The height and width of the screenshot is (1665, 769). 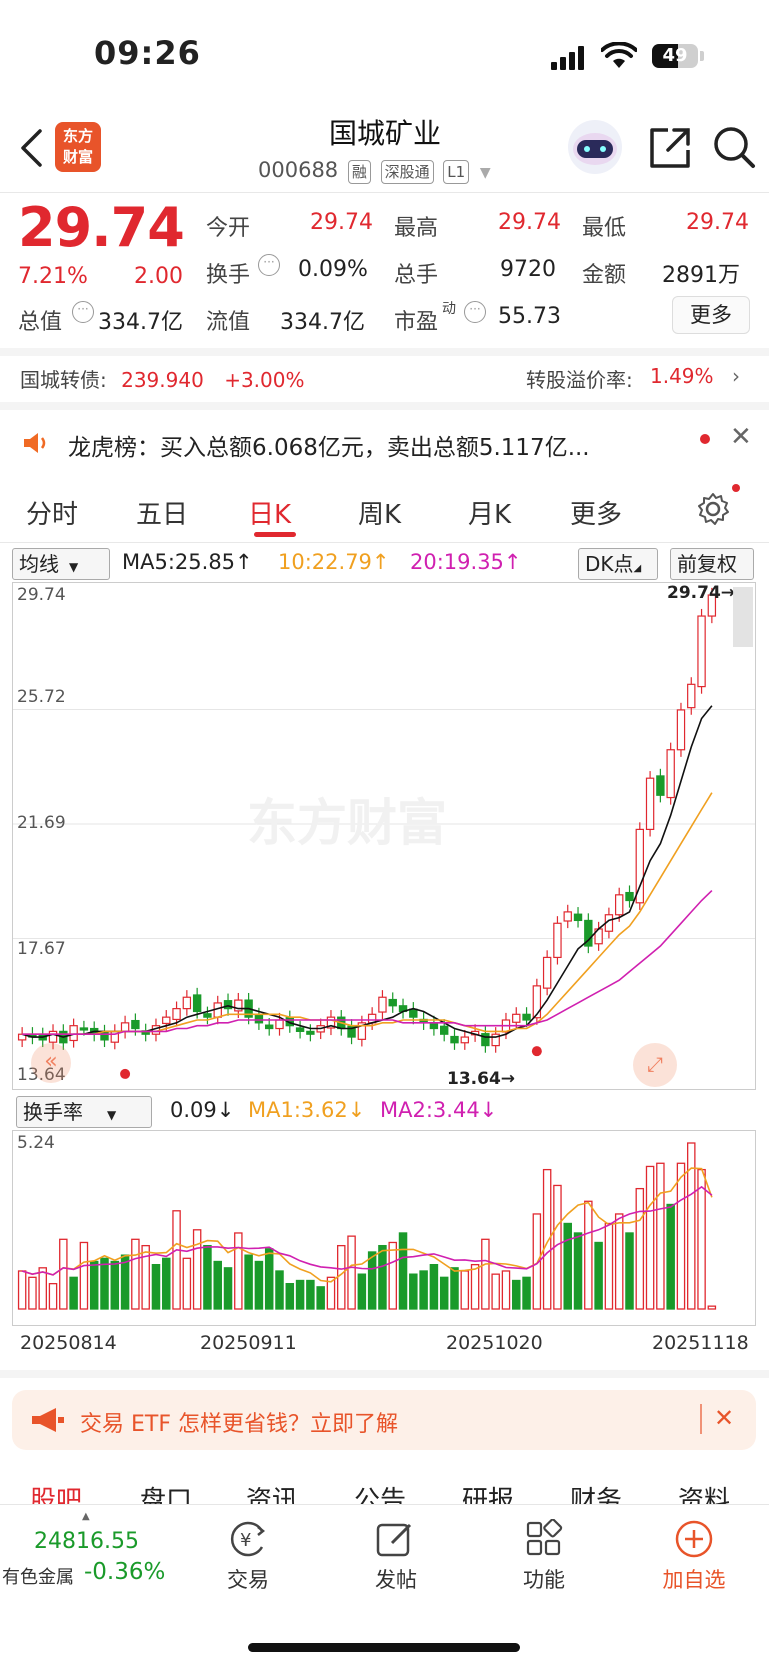 I want to click on back-icon, so click(x=31, y=148).